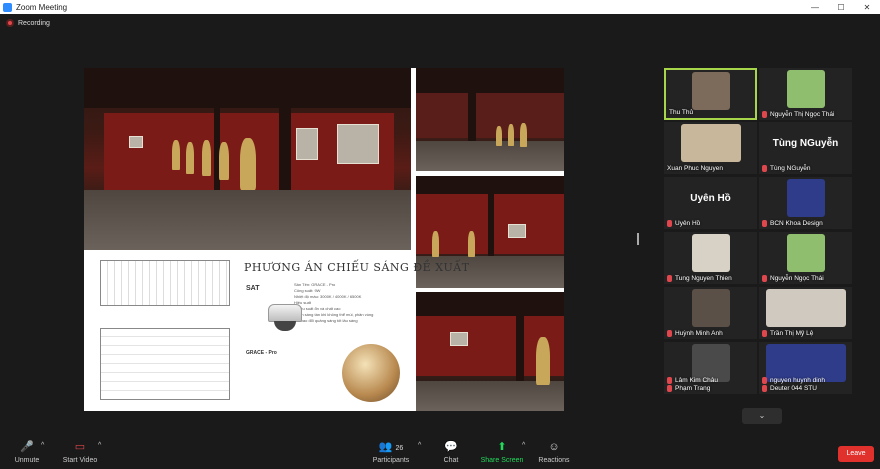 The height and width of the screenshot is (469, 880). I want to click on participant-tile: Tùng NGuyễn Tùng NGuyễn, so click(805, 148).